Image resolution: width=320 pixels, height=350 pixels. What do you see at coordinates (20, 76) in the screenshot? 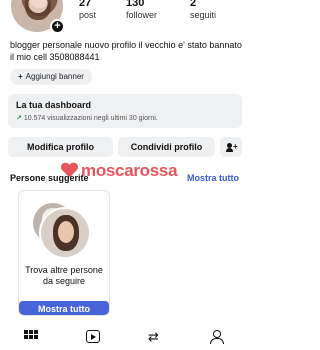
I see `plus-icon: +` at bounding box center [20, 76].